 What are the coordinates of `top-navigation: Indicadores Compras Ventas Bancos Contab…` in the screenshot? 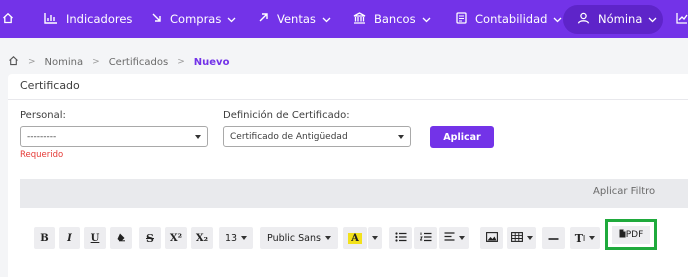 It's located at (344, 19).